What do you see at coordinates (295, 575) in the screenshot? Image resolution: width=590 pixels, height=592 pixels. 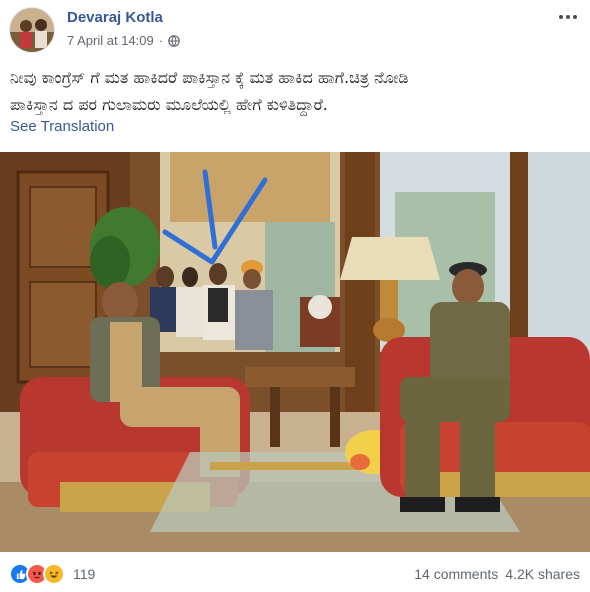 I see `post-footer: 119 14 comments 4.2K shares` at bounding box center [295, 575].